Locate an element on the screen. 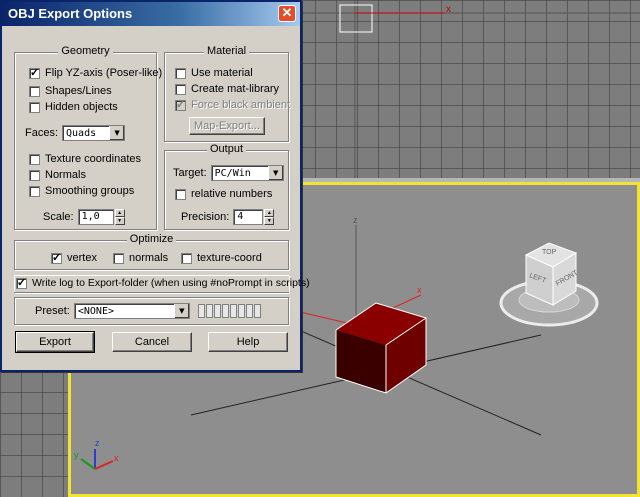 Image resolution: width=640 pixels, height=497 pixels. optimize-vertex-label: vertex is located at coordinates (82, 258).